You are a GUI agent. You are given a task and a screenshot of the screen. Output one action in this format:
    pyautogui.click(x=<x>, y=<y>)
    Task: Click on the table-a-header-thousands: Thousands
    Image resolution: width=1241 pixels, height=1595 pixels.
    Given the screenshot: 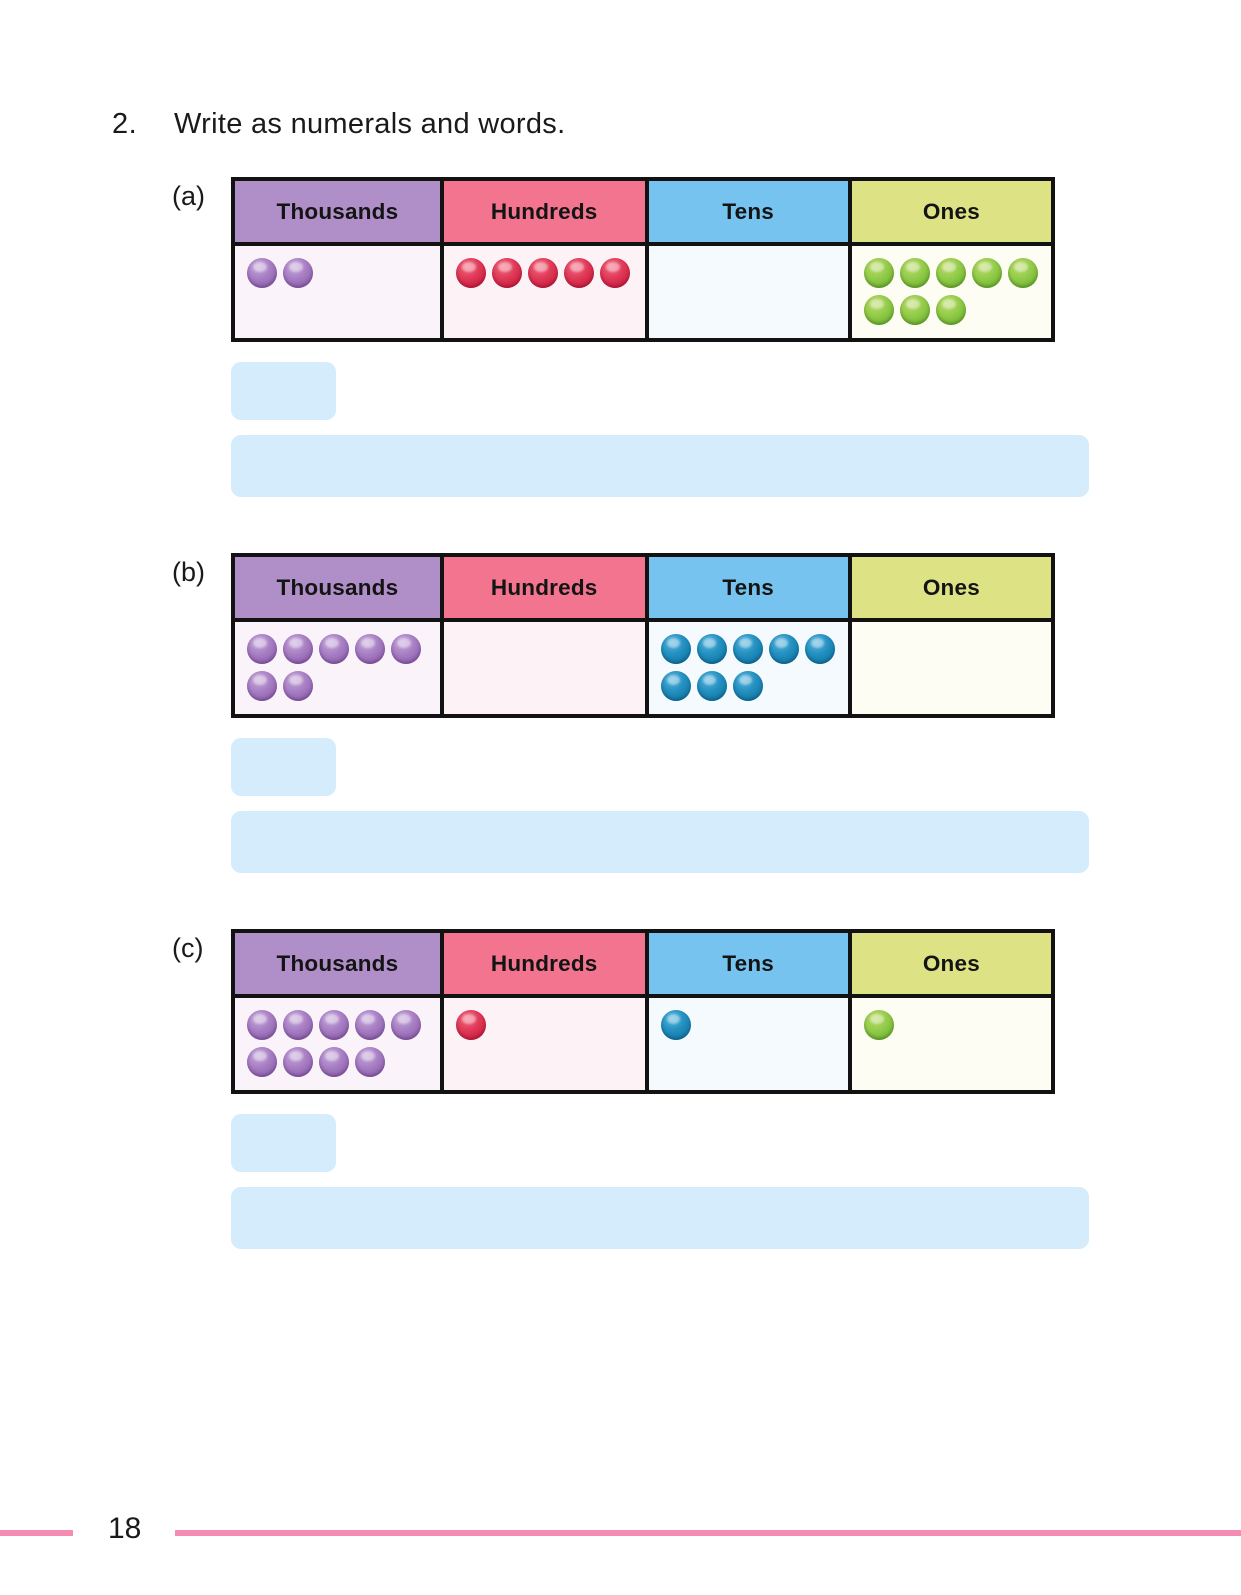 What is the action you would take?
    pyautogui.click(x=337, y=211)
    